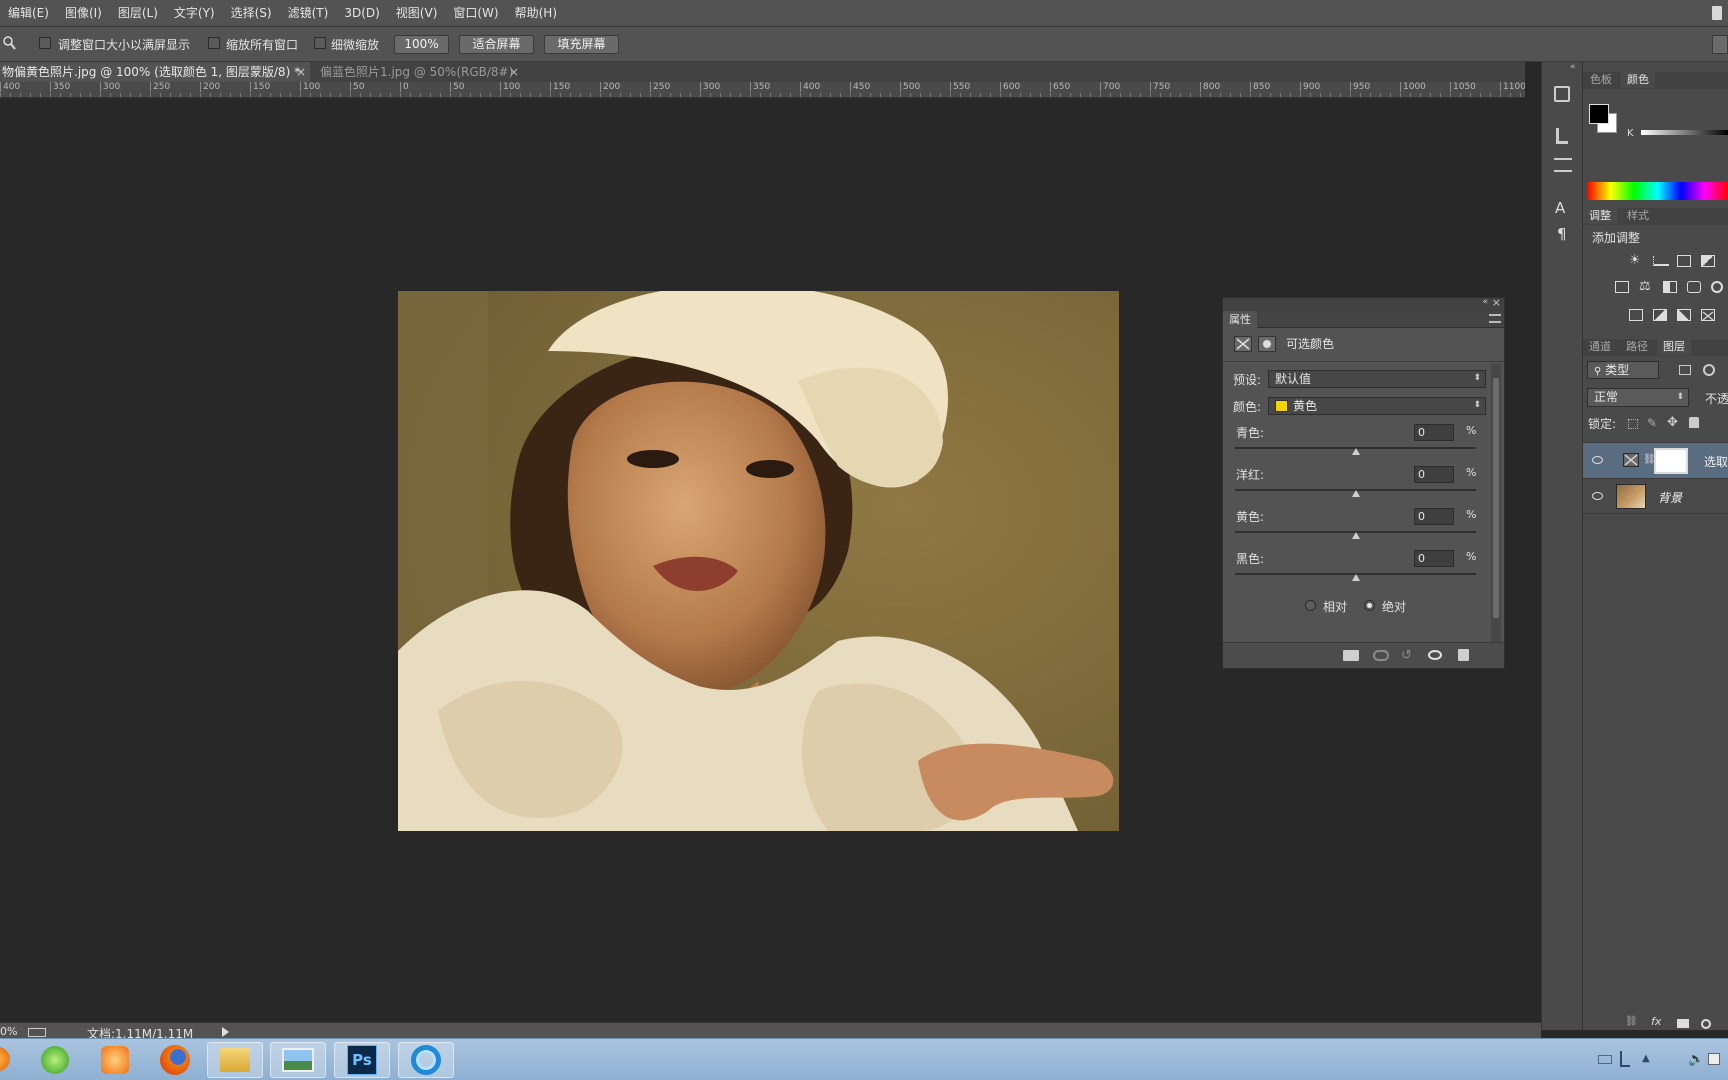 The height and width of the screenshot is (1080, 1728). What do you see at coordinates (320, 43) in the screenshot?
I see `scrubby-zoom-checkbox` at bounding box center [320, 43].